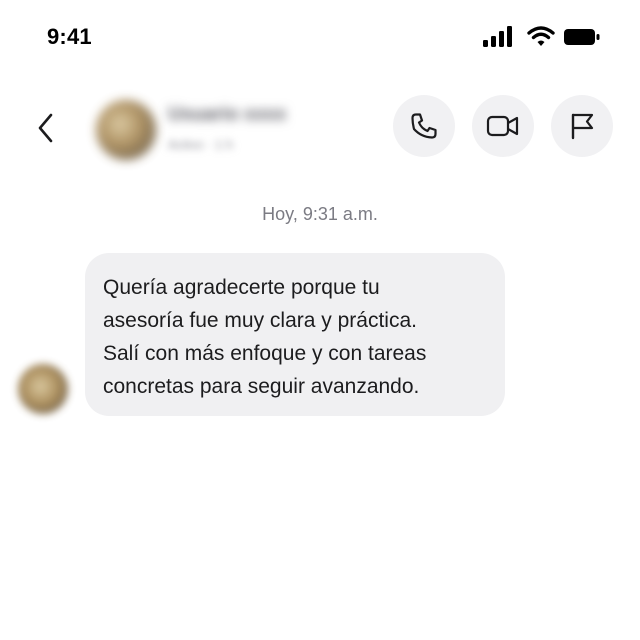 The width and height of the screenshot is (640, 640). Describe the element at coordinates (227, 115) in the screenshot. I see `contact-name: Usuario xxxx` at that location.